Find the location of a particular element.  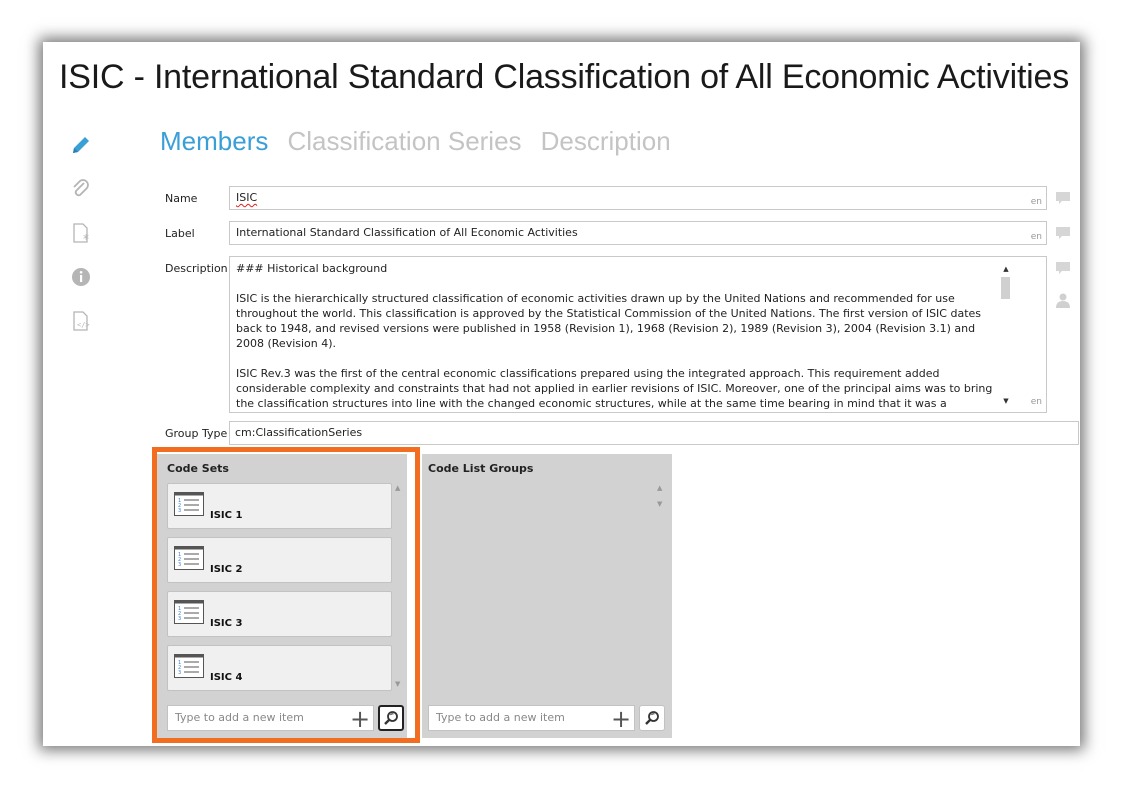

list-item: 1 2 3 ISIC 1 is located at coordinates (279, 506).